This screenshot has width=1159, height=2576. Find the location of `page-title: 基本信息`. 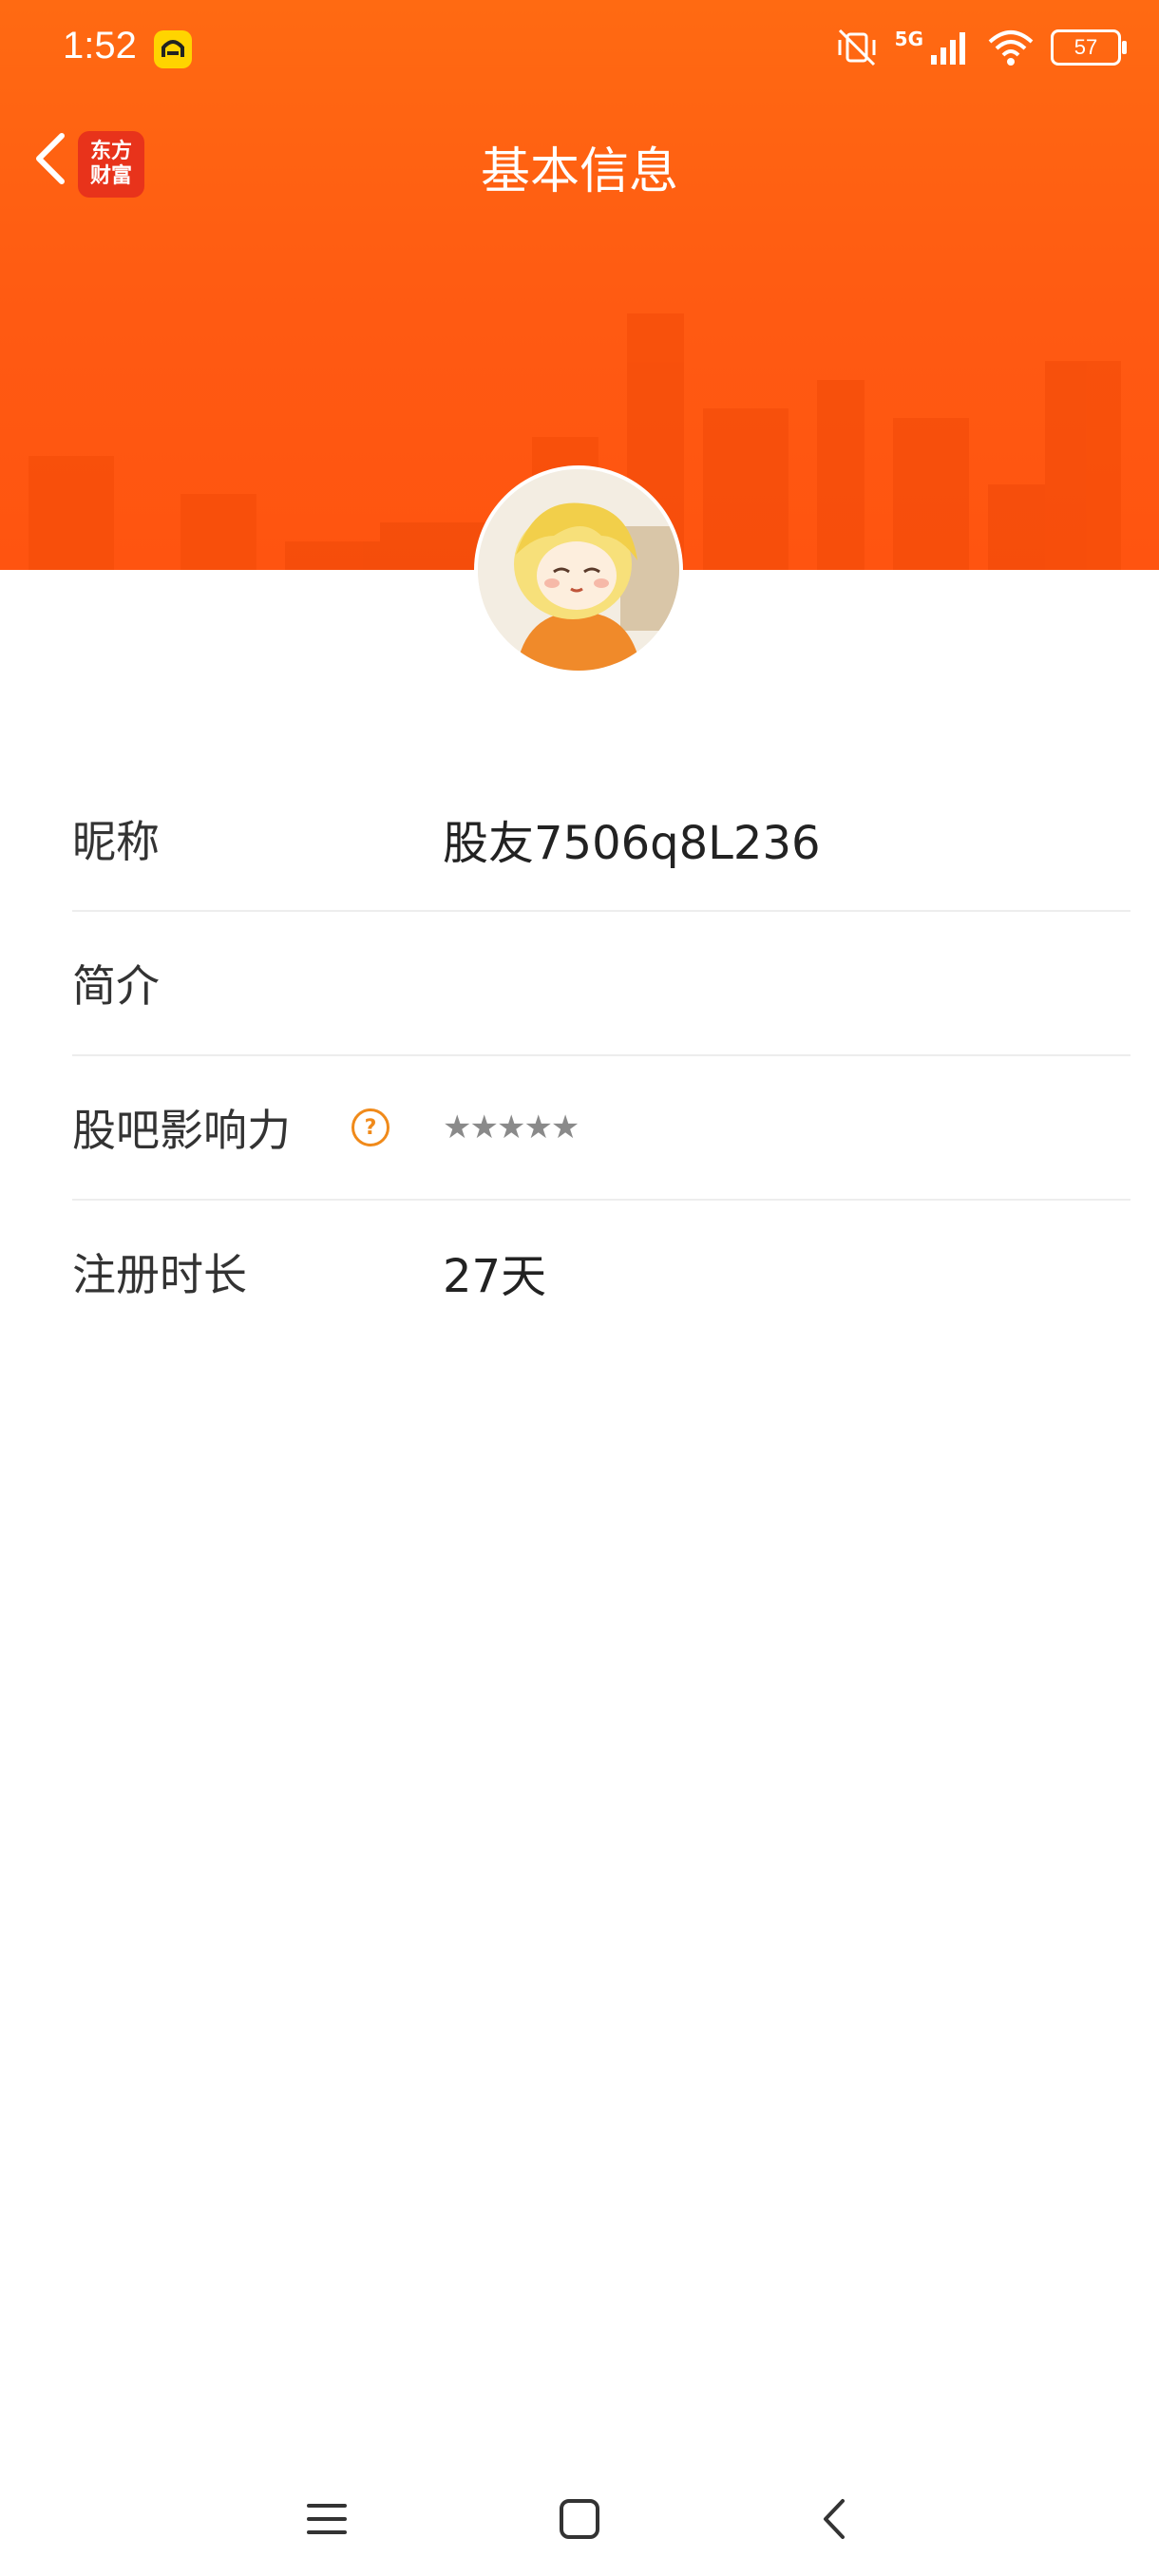

page-title: 基本信息 is located at coordinates (579, 171).